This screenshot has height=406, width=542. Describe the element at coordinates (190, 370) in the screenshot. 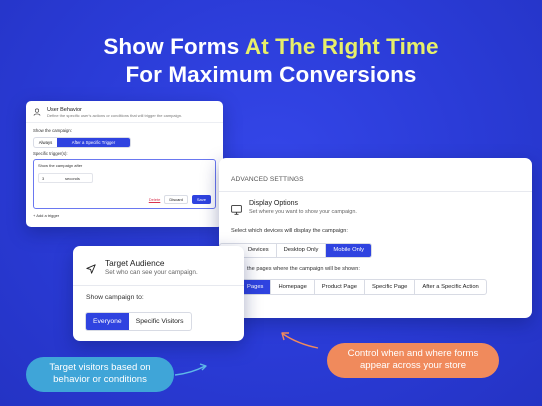

I see `arrow-left-connector` at that location.